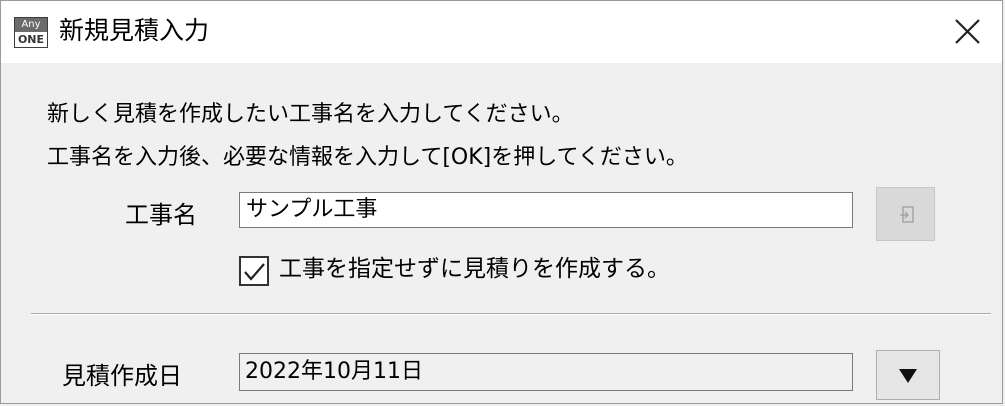 The height and width of the screenshot is (406, 1005). I want to click on window-title: 新規見積入力, so click(134, 30).